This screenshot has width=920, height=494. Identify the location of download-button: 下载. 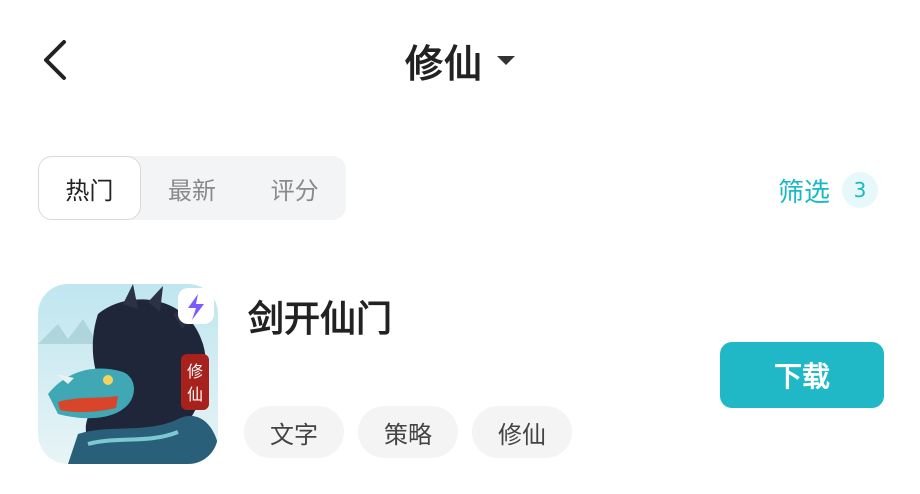
(802, 375).